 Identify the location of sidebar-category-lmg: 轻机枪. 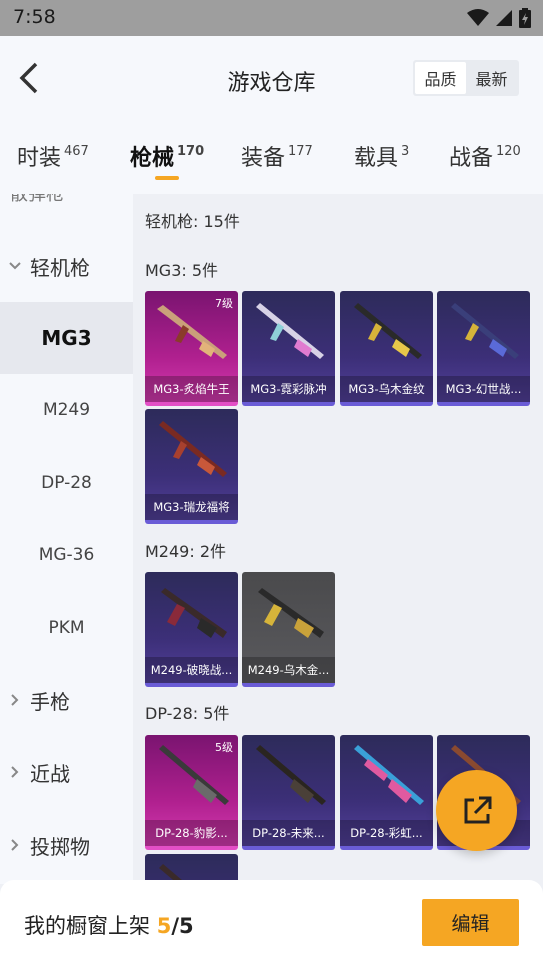
(66, 266).